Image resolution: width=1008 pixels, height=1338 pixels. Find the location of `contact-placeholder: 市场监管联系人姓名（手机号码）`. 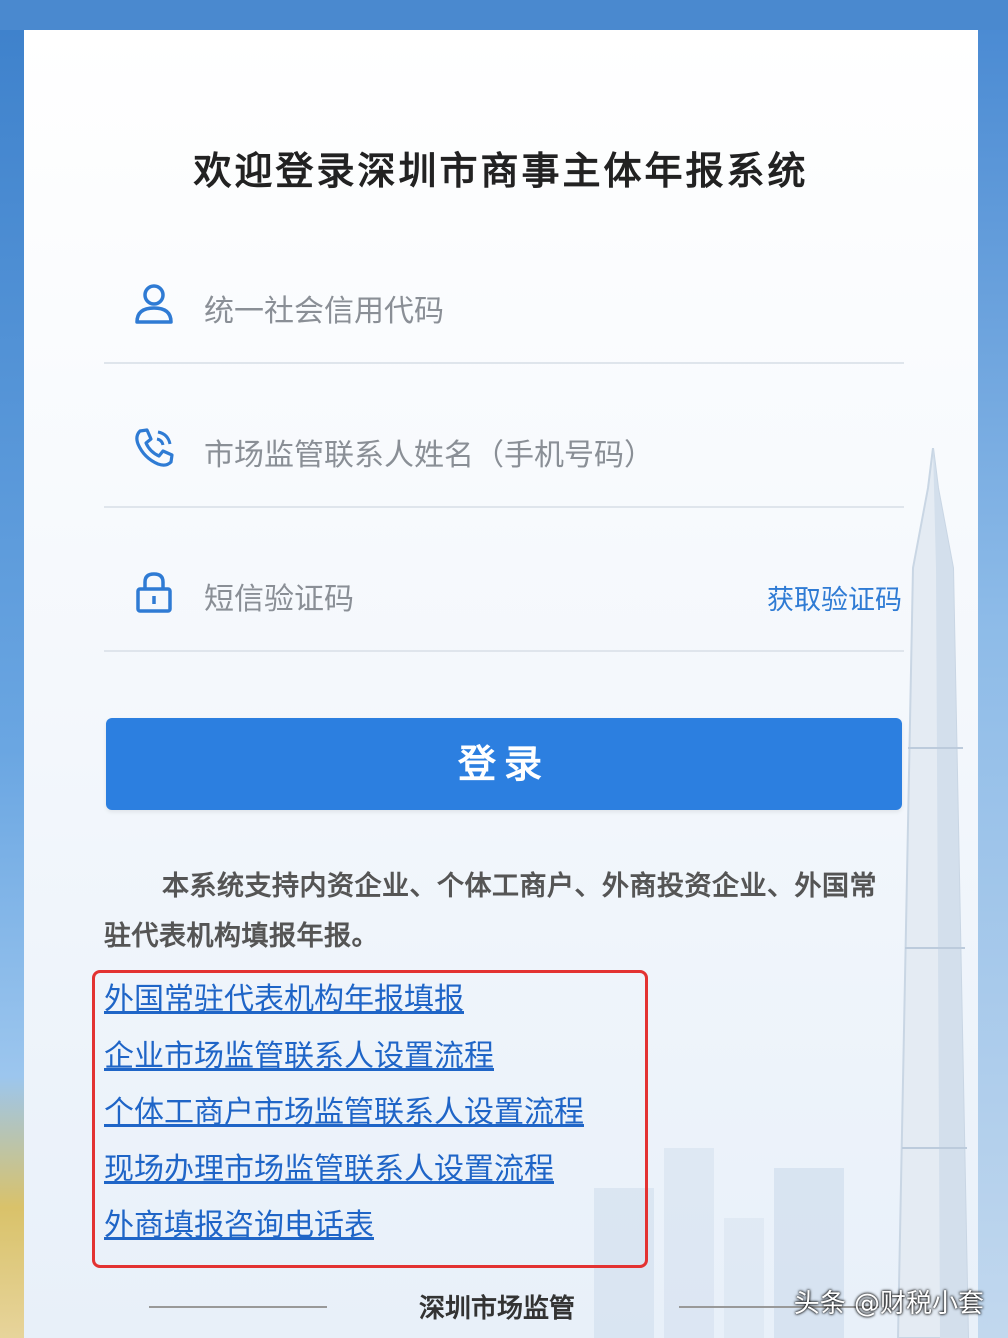

contact-placeholder: 市场监管联系人姓名（手机号码） is located at coordinates (429, 455).